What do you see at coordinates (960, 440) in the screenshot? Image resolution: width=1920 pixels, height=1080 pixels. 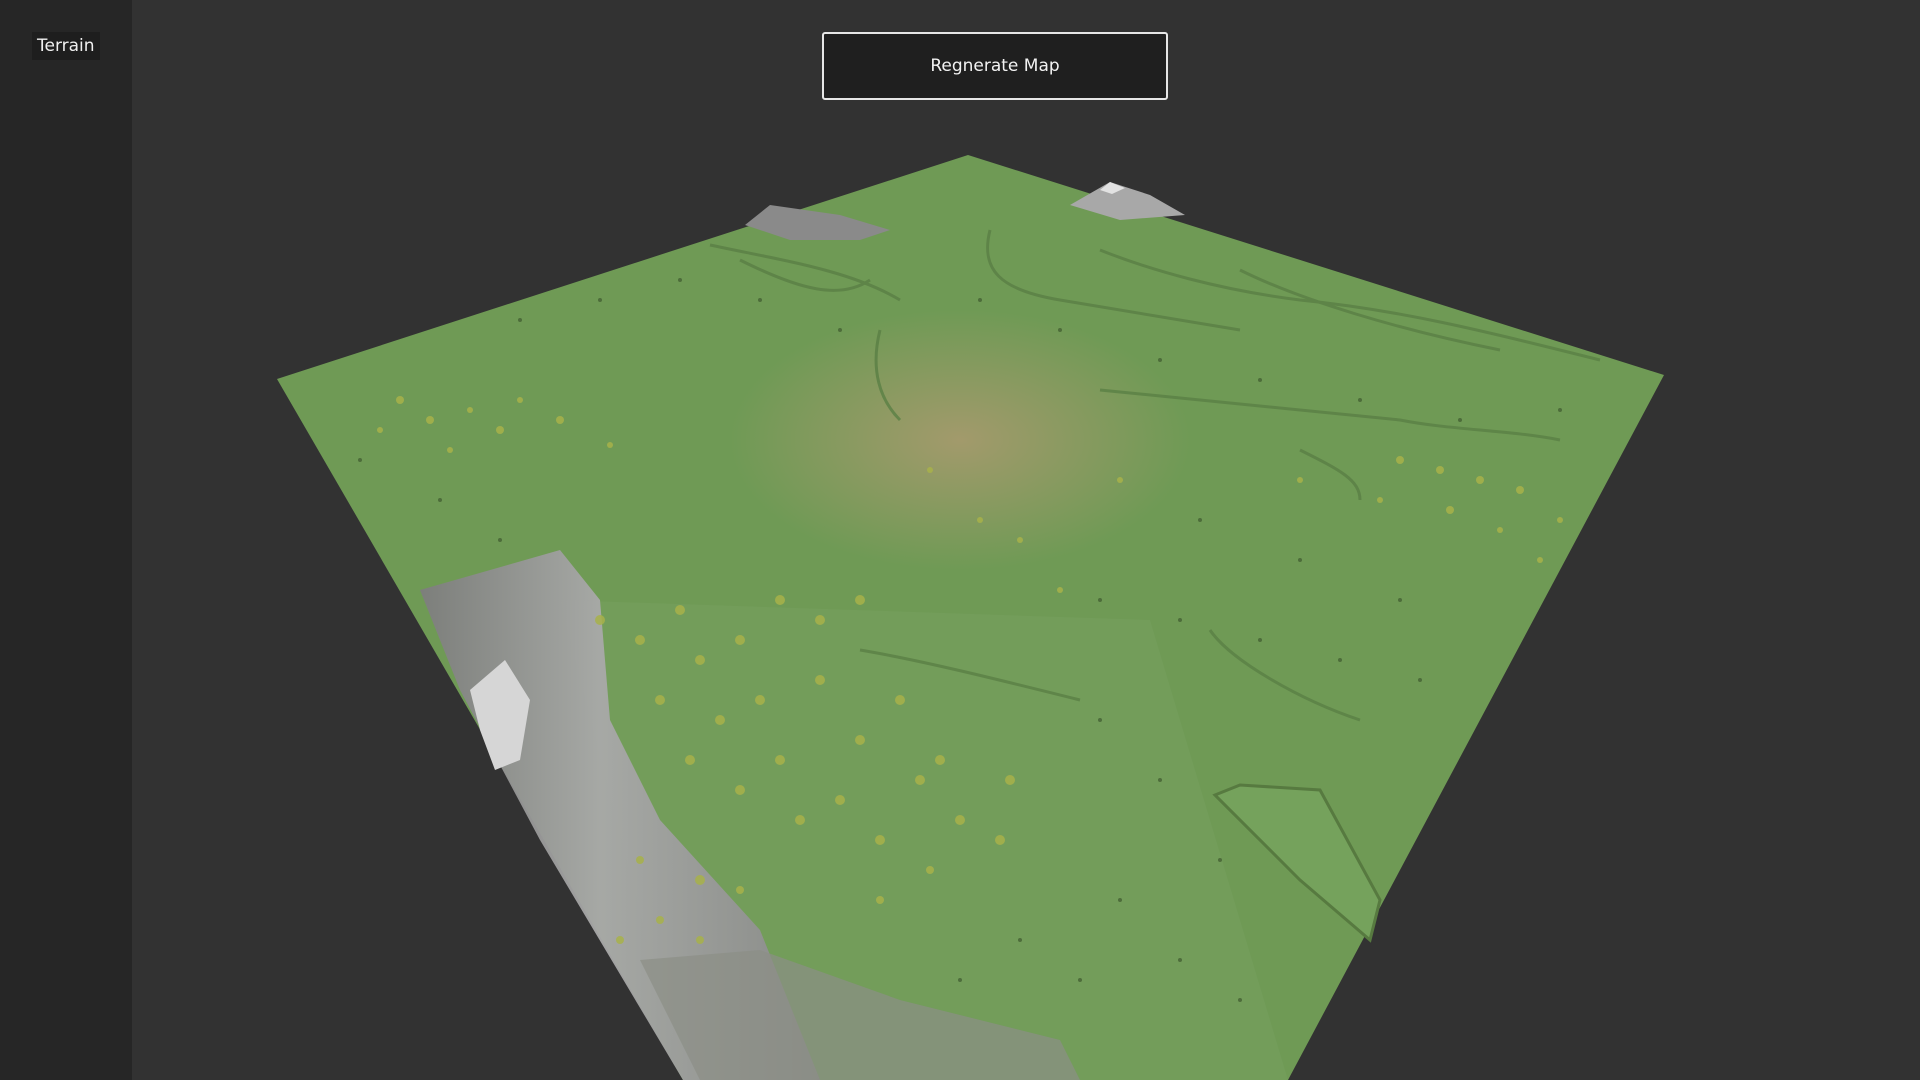 I see `dry-grass-patch` at bounding box center [960, 440].